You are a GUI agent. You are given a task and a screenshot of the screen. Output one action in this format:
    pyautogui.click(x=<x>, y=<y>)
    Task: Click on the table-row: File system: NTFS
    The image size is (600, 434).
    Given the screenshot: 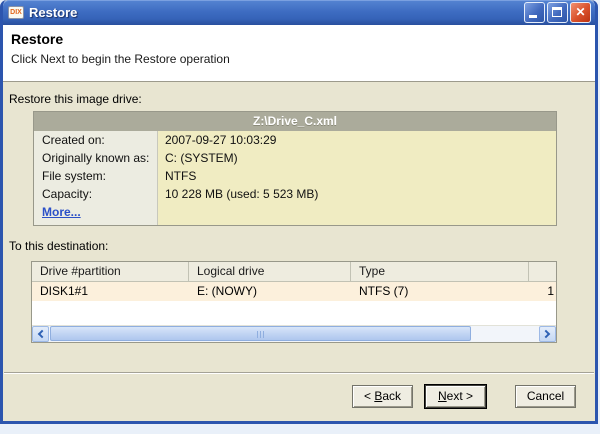 What is the action you would take?
    pyautogui.click(x=295, y=176)
    